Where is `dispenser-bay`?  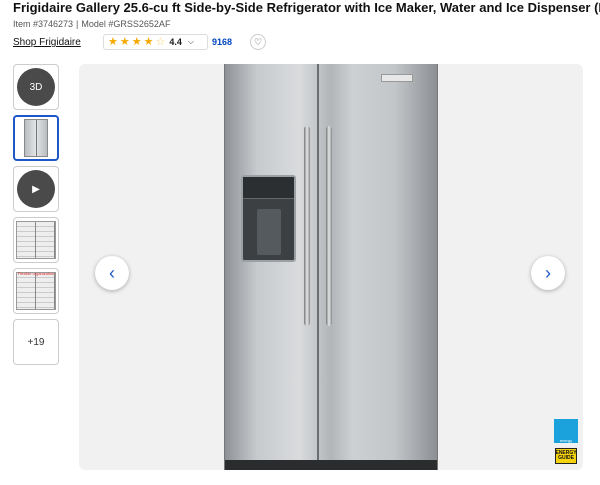 dispenser-bay is located at coordinates (269, 232).